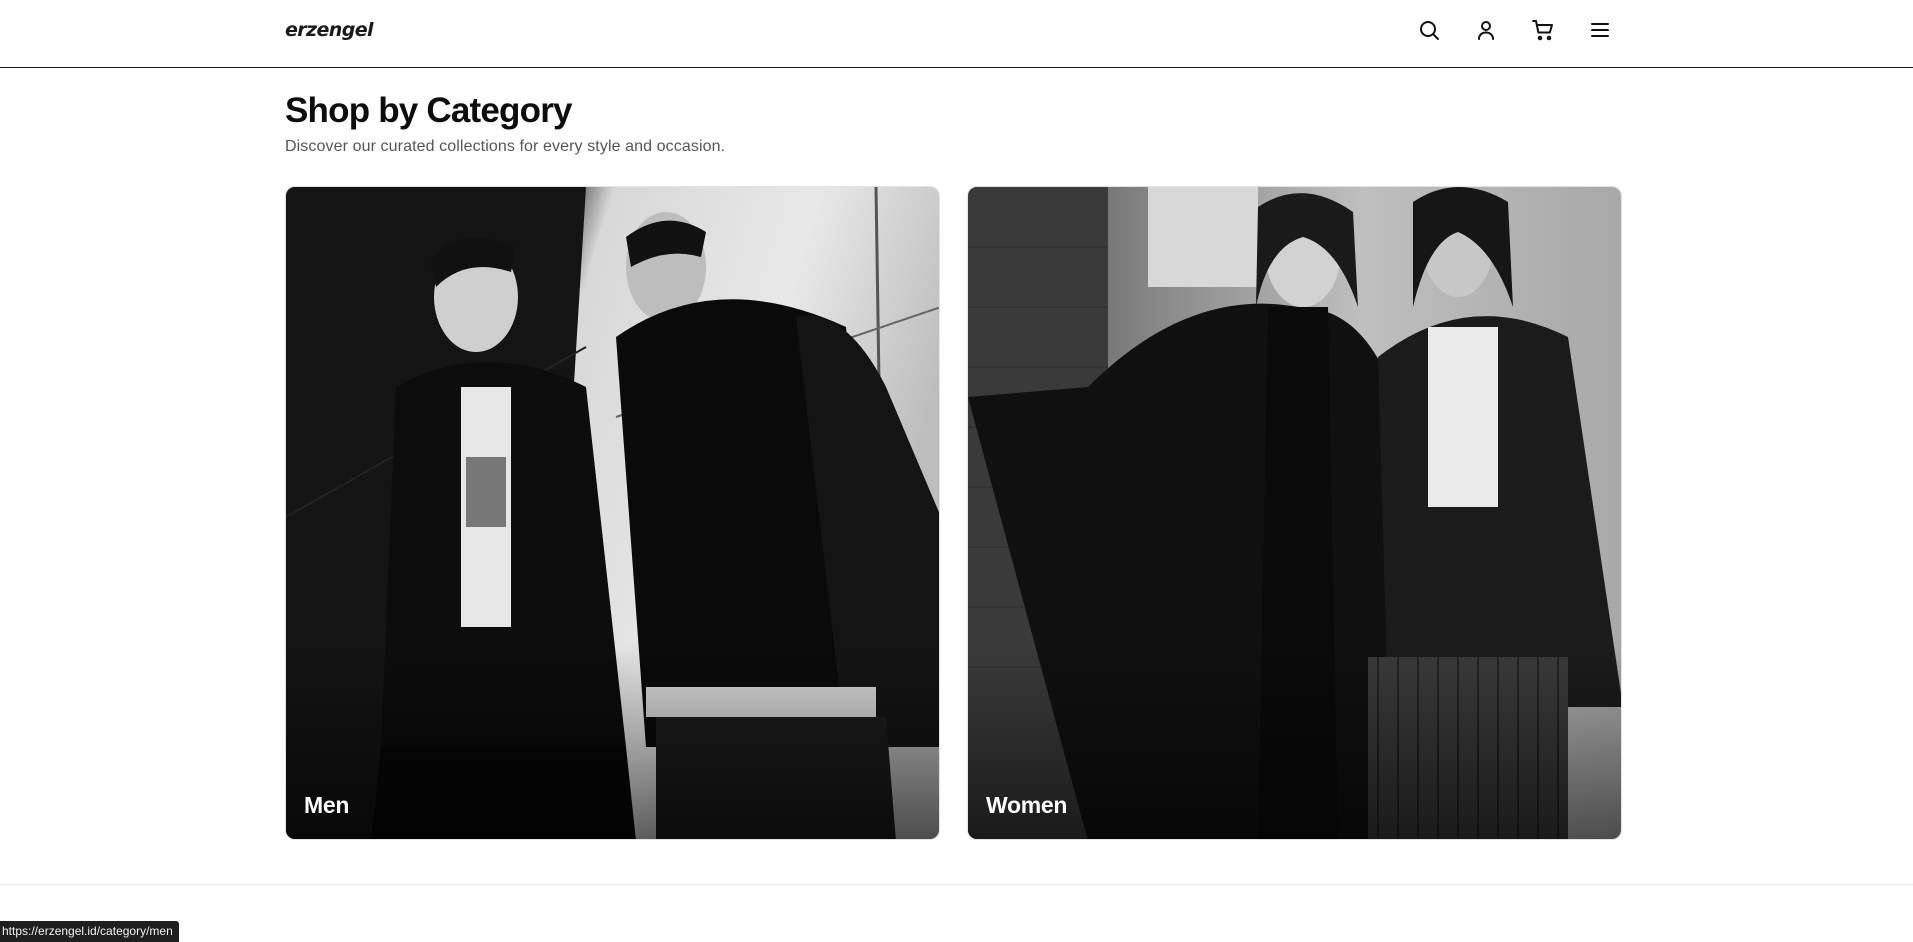  Describe the element at coordinates (956, 34) in the screenshot. I see `site-header: erzengel` at that location.